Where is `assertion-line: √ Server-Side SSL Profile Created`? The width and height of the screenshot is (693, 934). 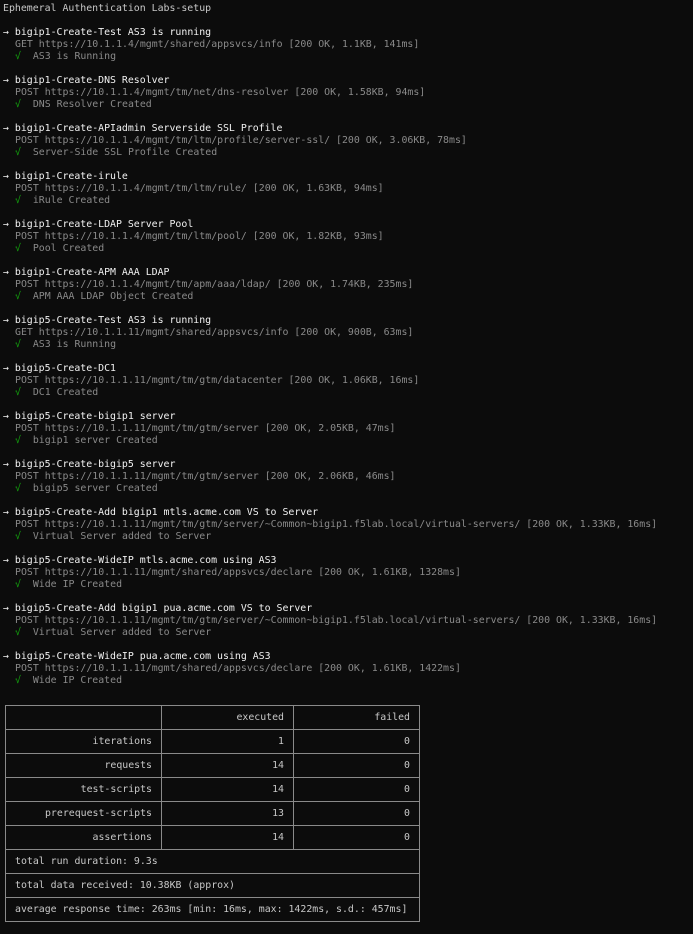 assertion-line: √ Server-Side SSL Profile Created is located at coordinates (116, 153).